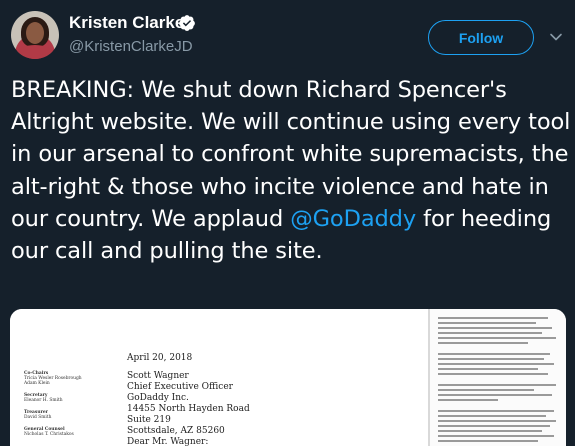 Image resolution: width=575 pixels, height=446 pixels. What do you see at coordinates (481, 37) in the screenshot?
I see `follow-button: Follow` at bounding box center [481, 37].